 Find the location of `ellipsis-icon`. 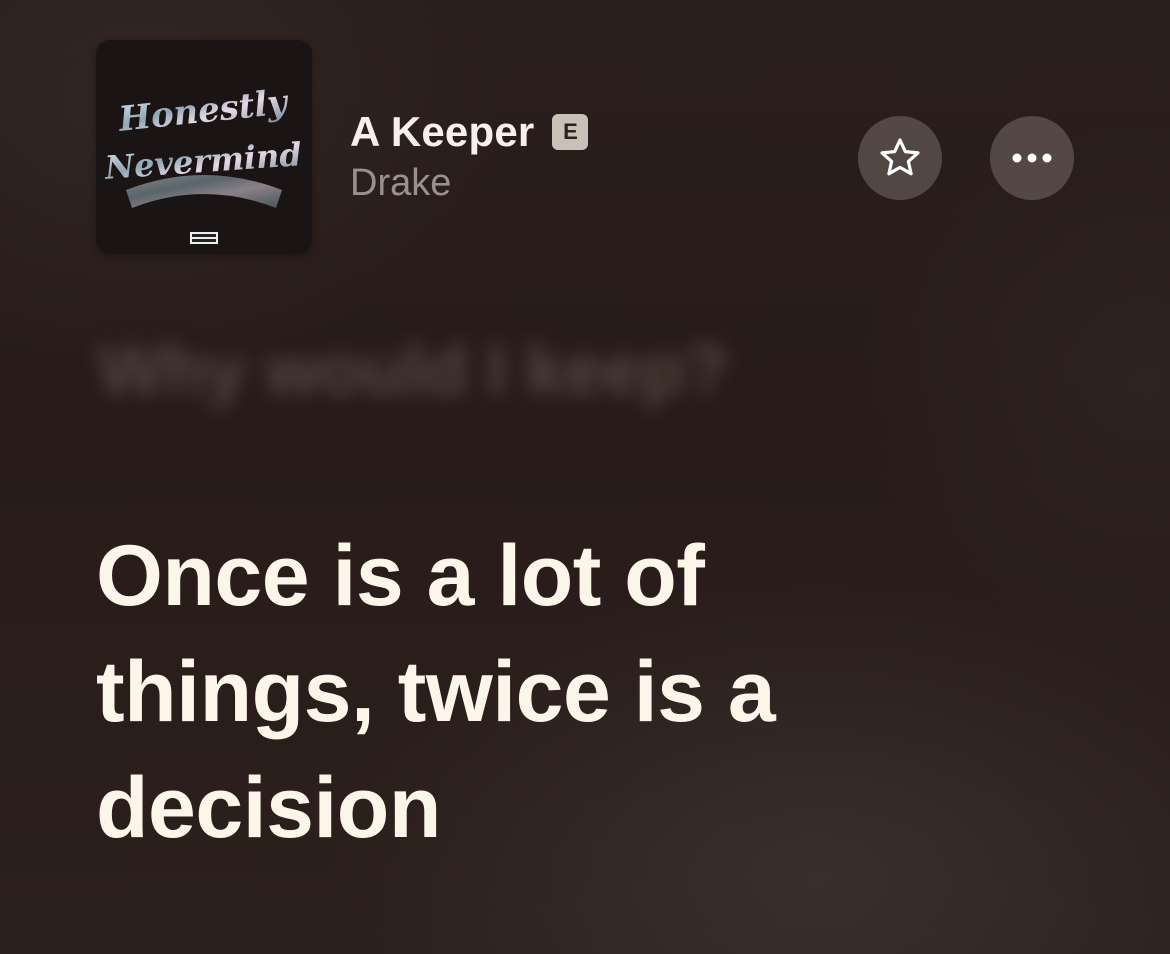

ellipsis-icon is located at coordinates (1032, 158).